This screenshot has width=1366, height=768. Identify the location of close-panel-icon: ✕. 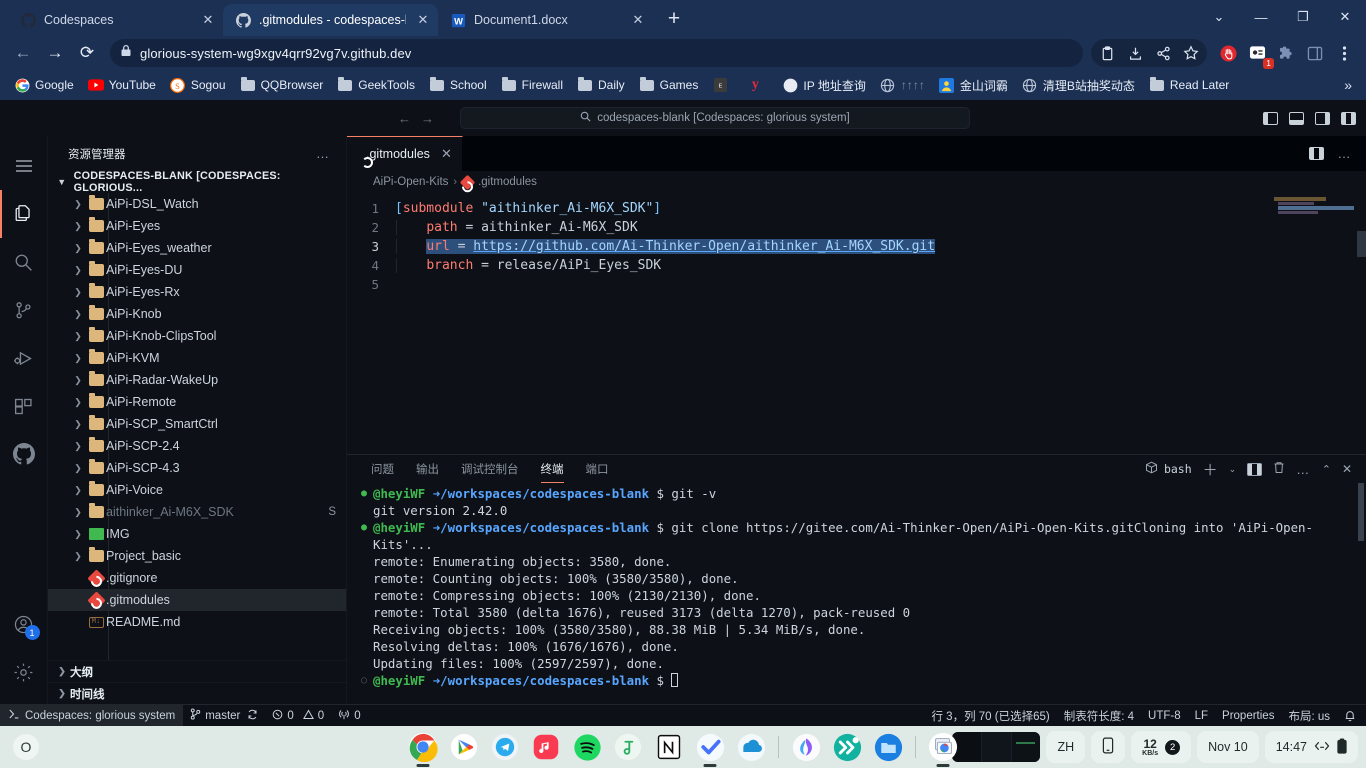
(1347, 469).